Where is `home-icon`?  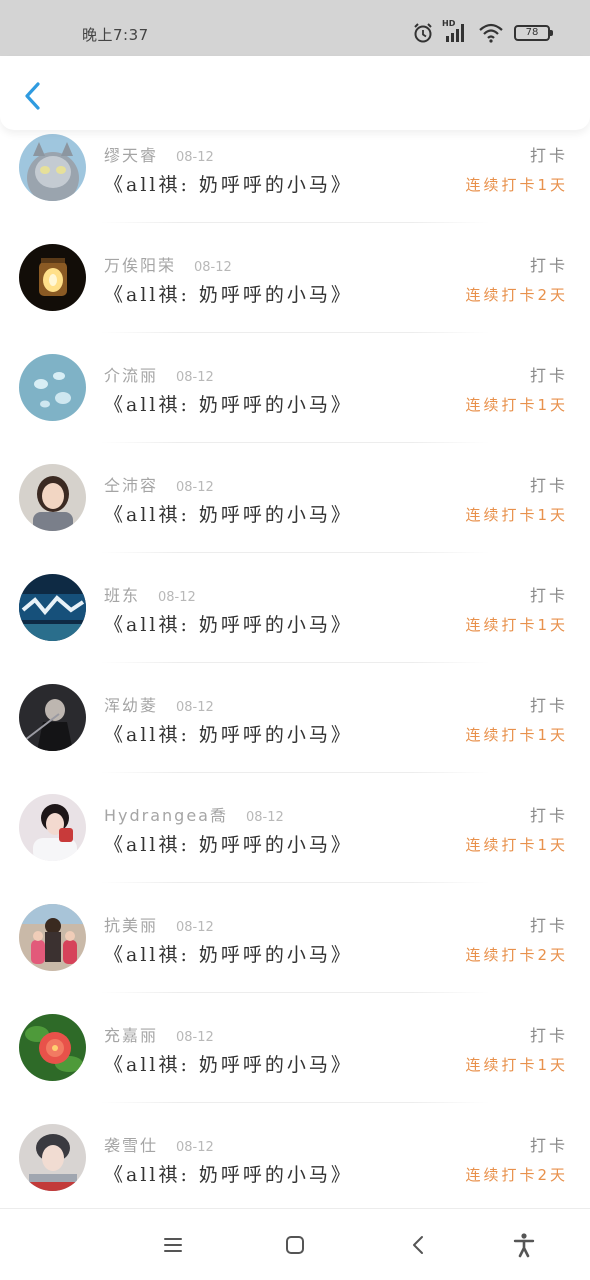
home-icon is located at coordinates (295, 1245).